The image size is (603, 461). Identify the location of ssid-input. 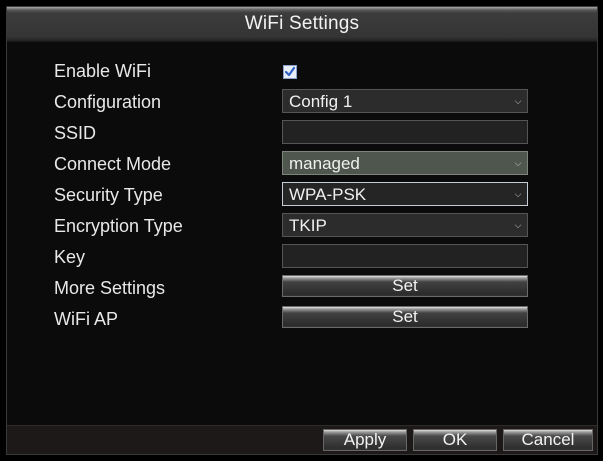
(405, 132).